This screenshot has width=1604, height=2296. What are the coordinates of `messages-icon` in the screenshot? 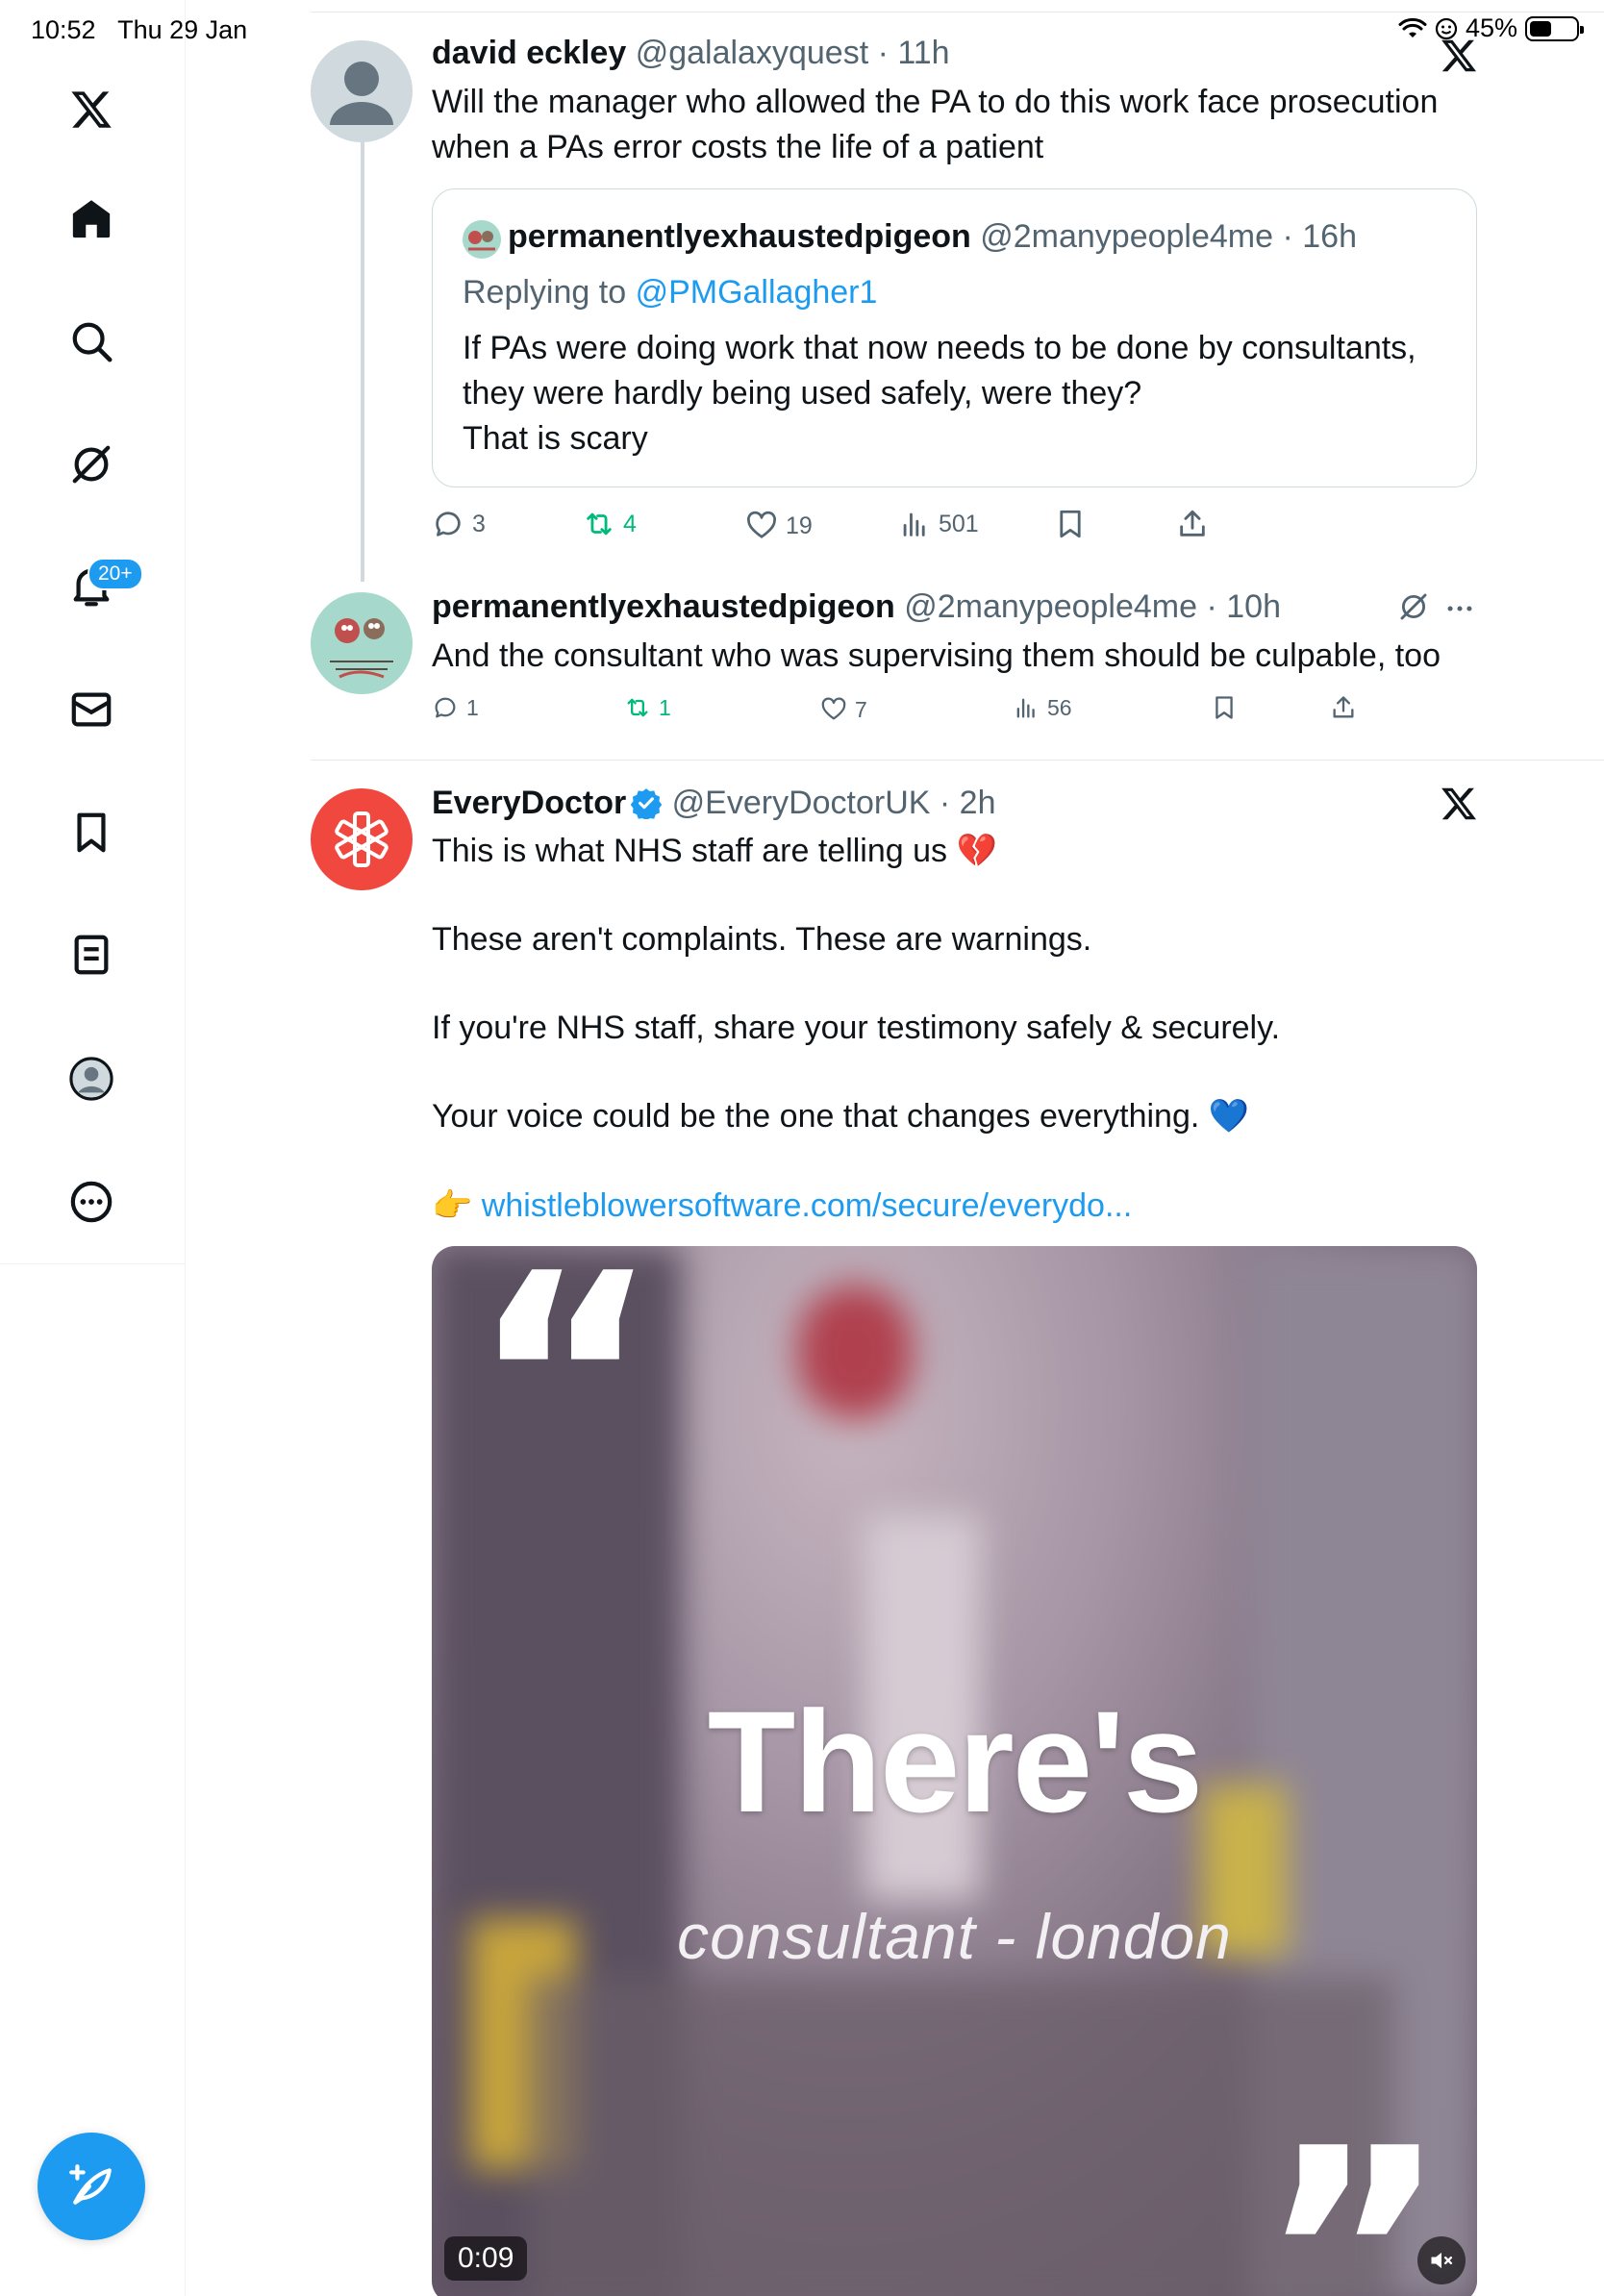 It's located at (91, 709).